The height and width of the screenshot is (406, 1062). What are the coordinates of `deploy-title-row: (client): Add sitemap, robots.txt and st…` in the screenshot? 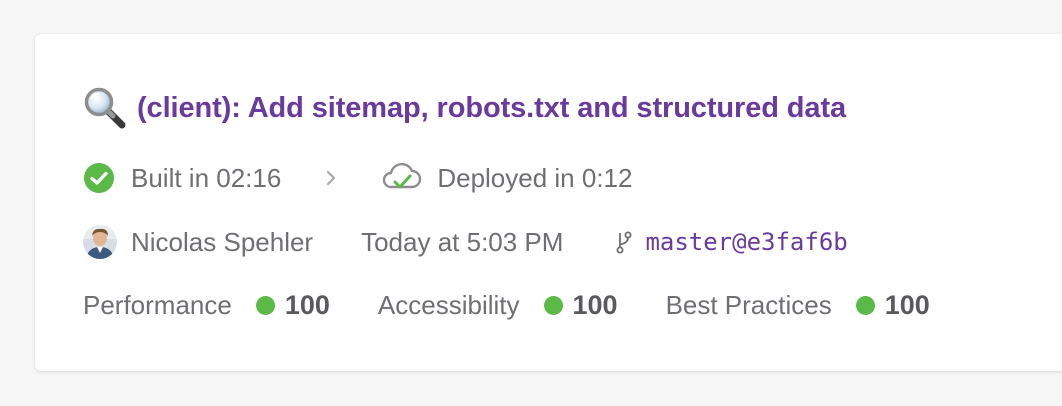 It's located at (464, 108).